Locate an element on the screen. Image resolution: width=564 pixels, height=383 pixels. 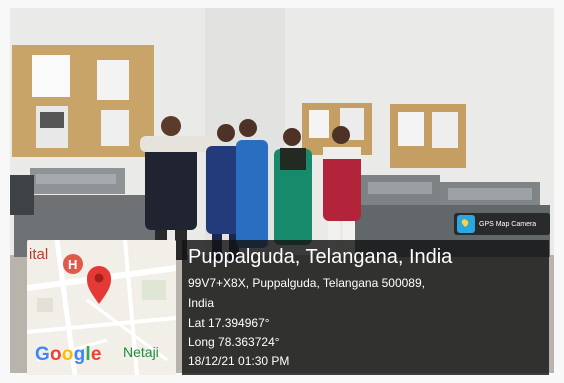
gps-map-camera-badge: GPS Map Camera is located at coordinates (502, 224).